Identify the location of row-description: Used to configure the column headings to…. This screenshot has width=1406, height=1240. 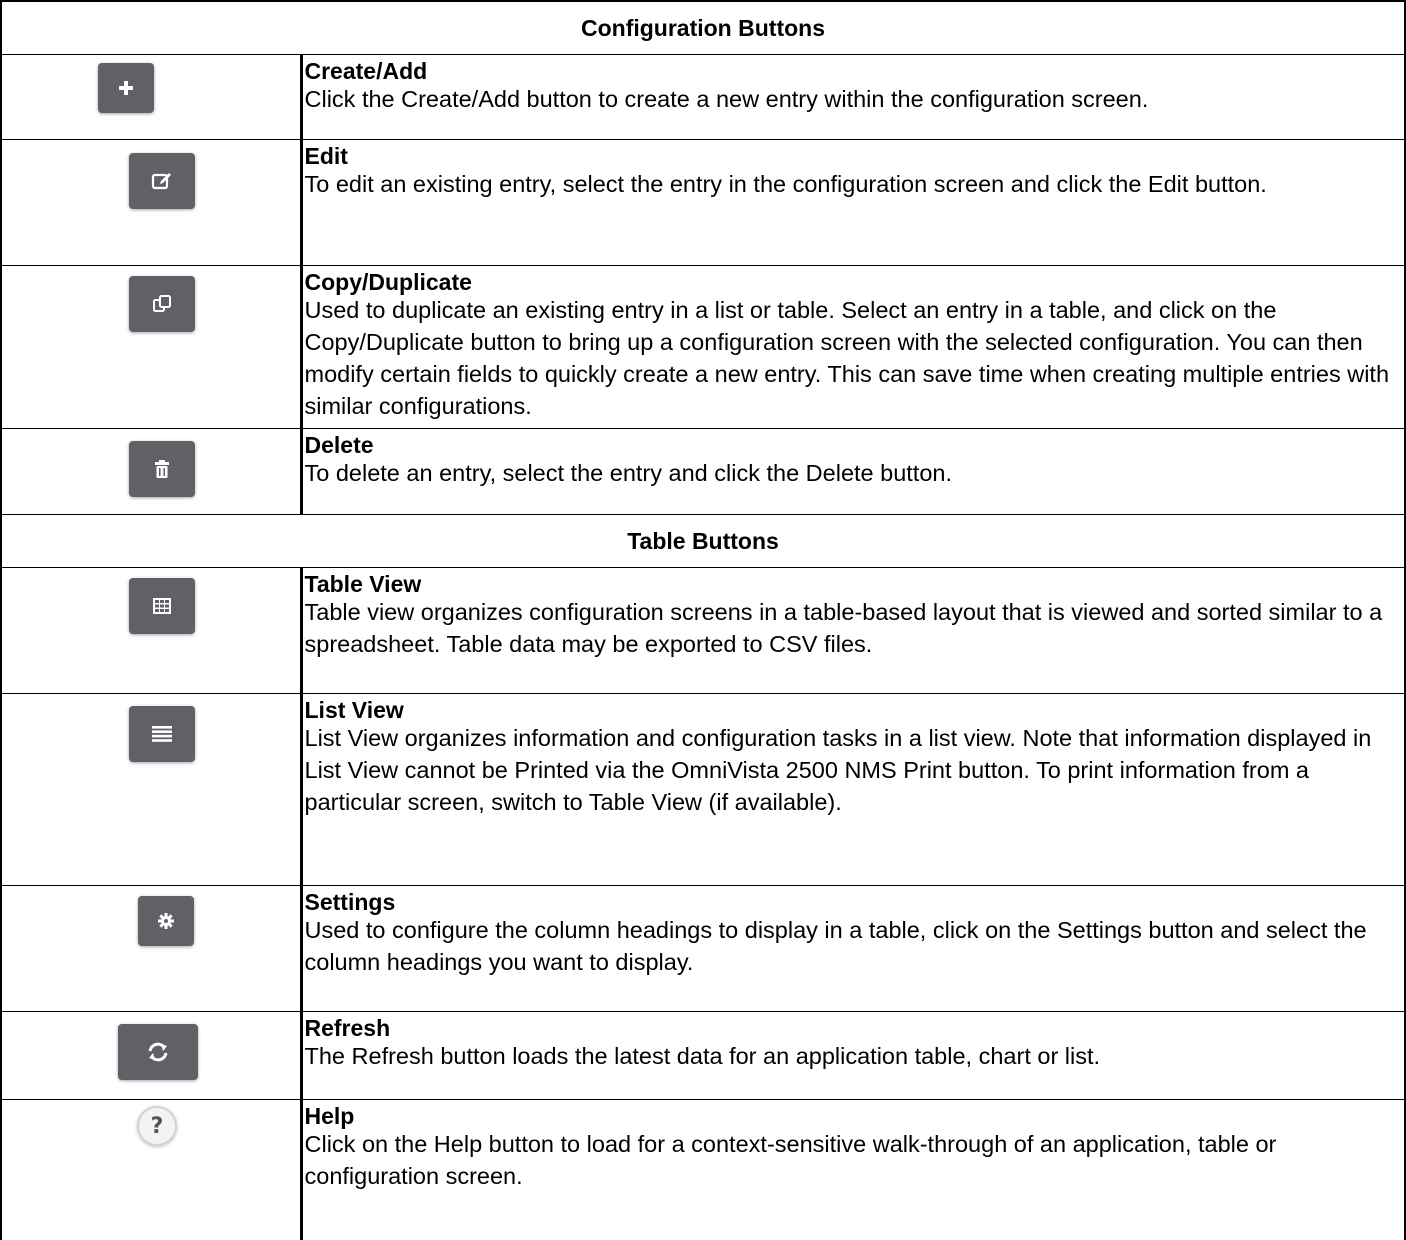
(835, 946).